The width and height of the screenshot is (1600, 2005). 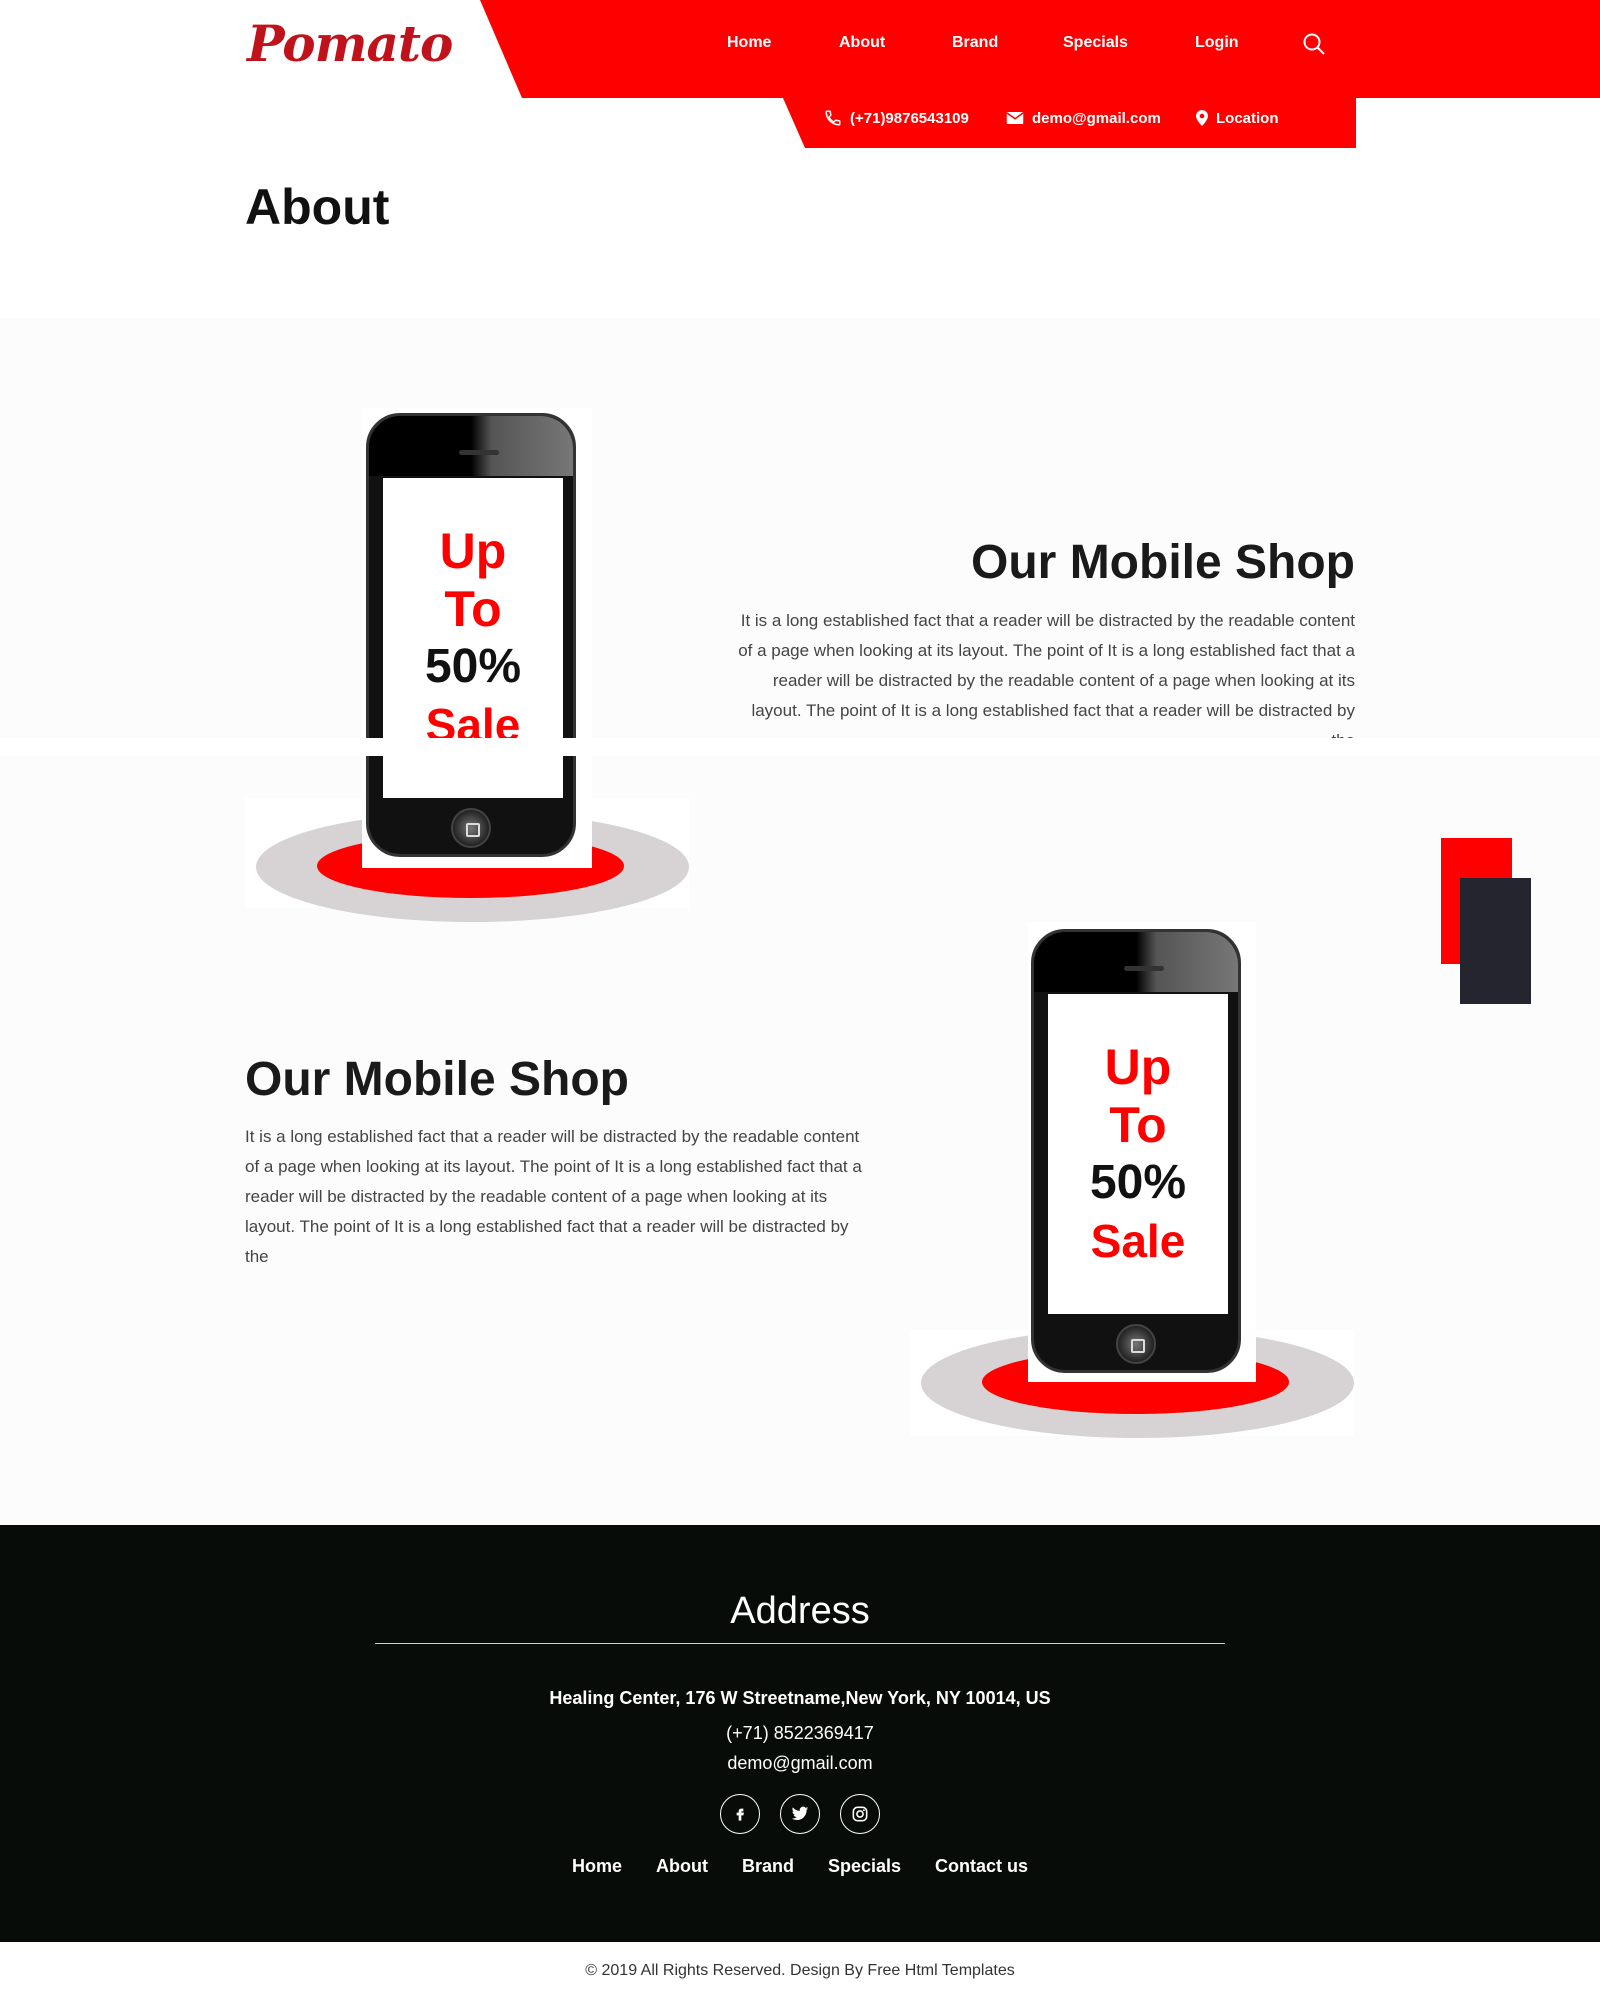 I want to click on site-header: Pomato, so click(x=800, y=49).